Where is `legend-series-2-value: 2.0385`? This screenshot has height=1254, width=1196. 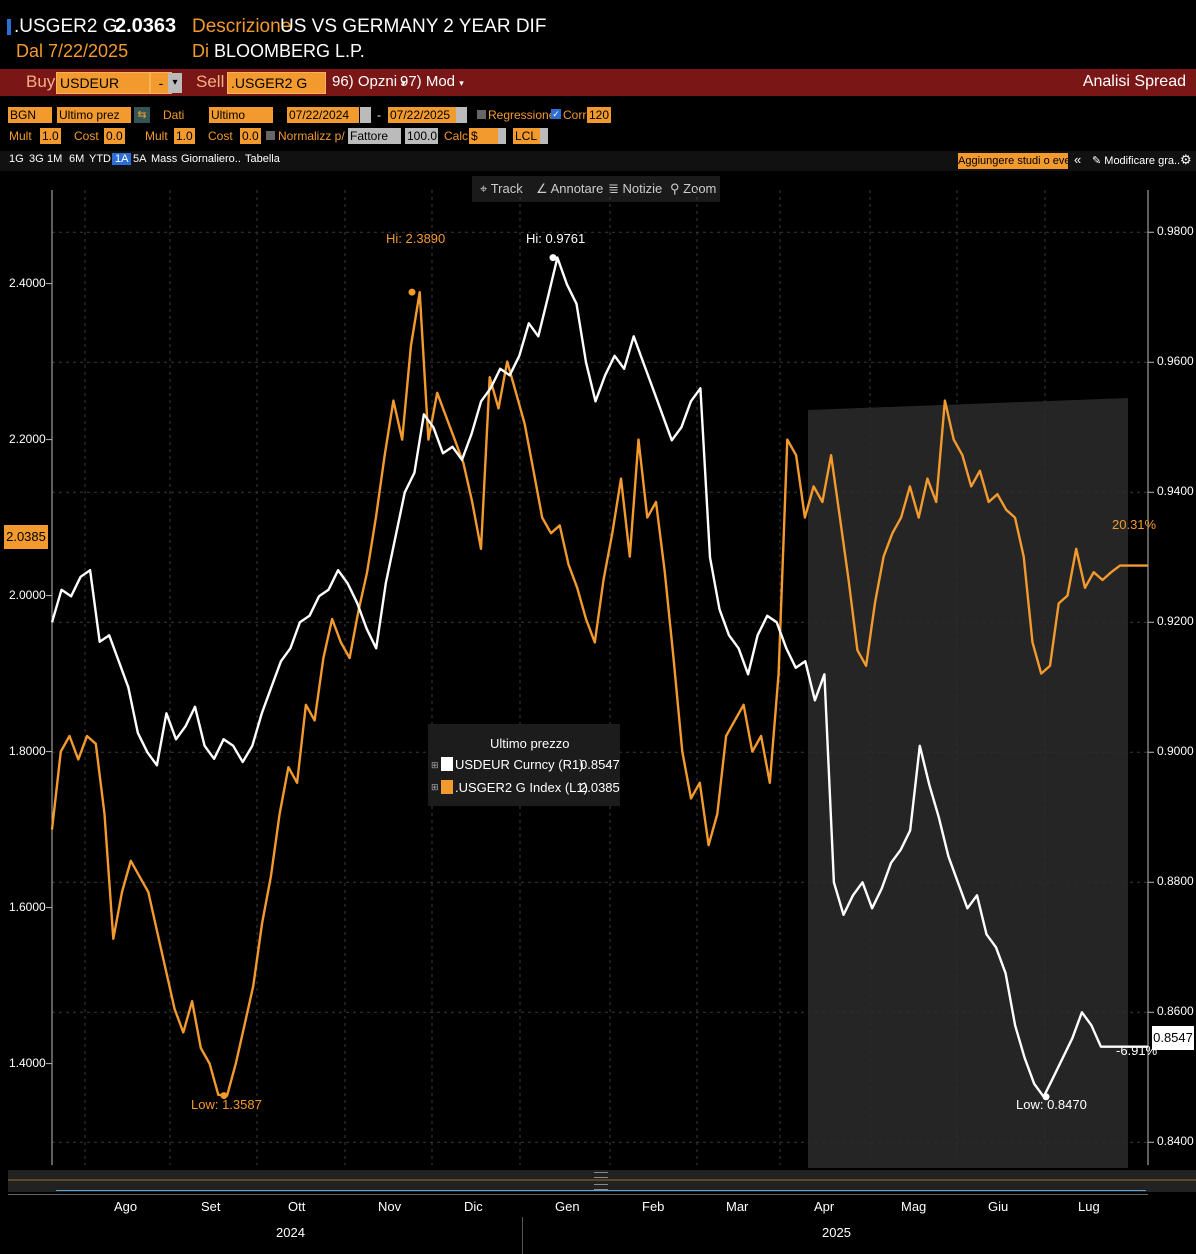 legend-series-2-value: 2.0385 is located at coordinates (600, 787).